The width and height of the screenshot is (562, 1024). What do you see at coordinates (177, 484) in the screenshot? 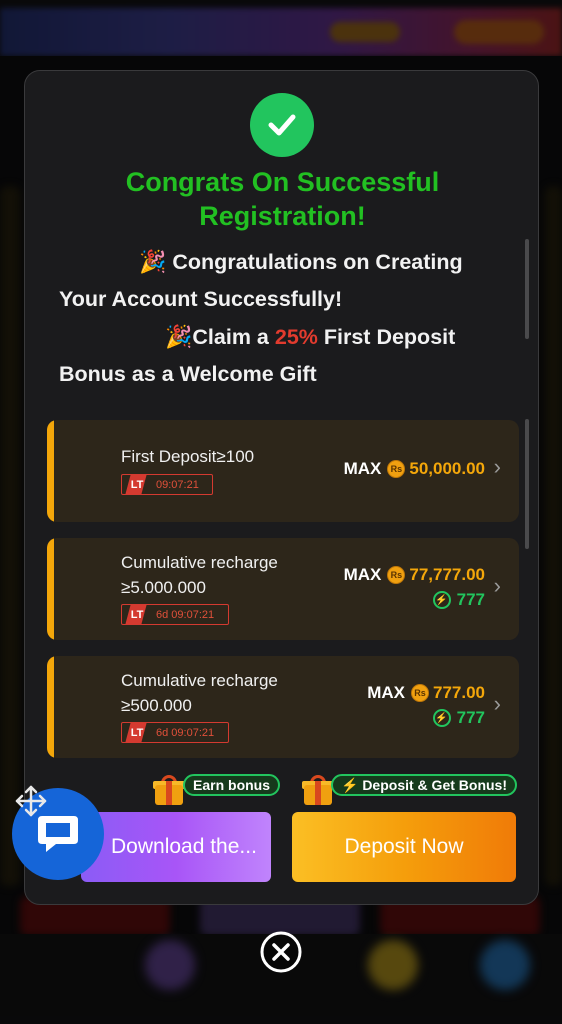
I see `timer-countdown: 09:07:21` at bounding box center [177, 484].